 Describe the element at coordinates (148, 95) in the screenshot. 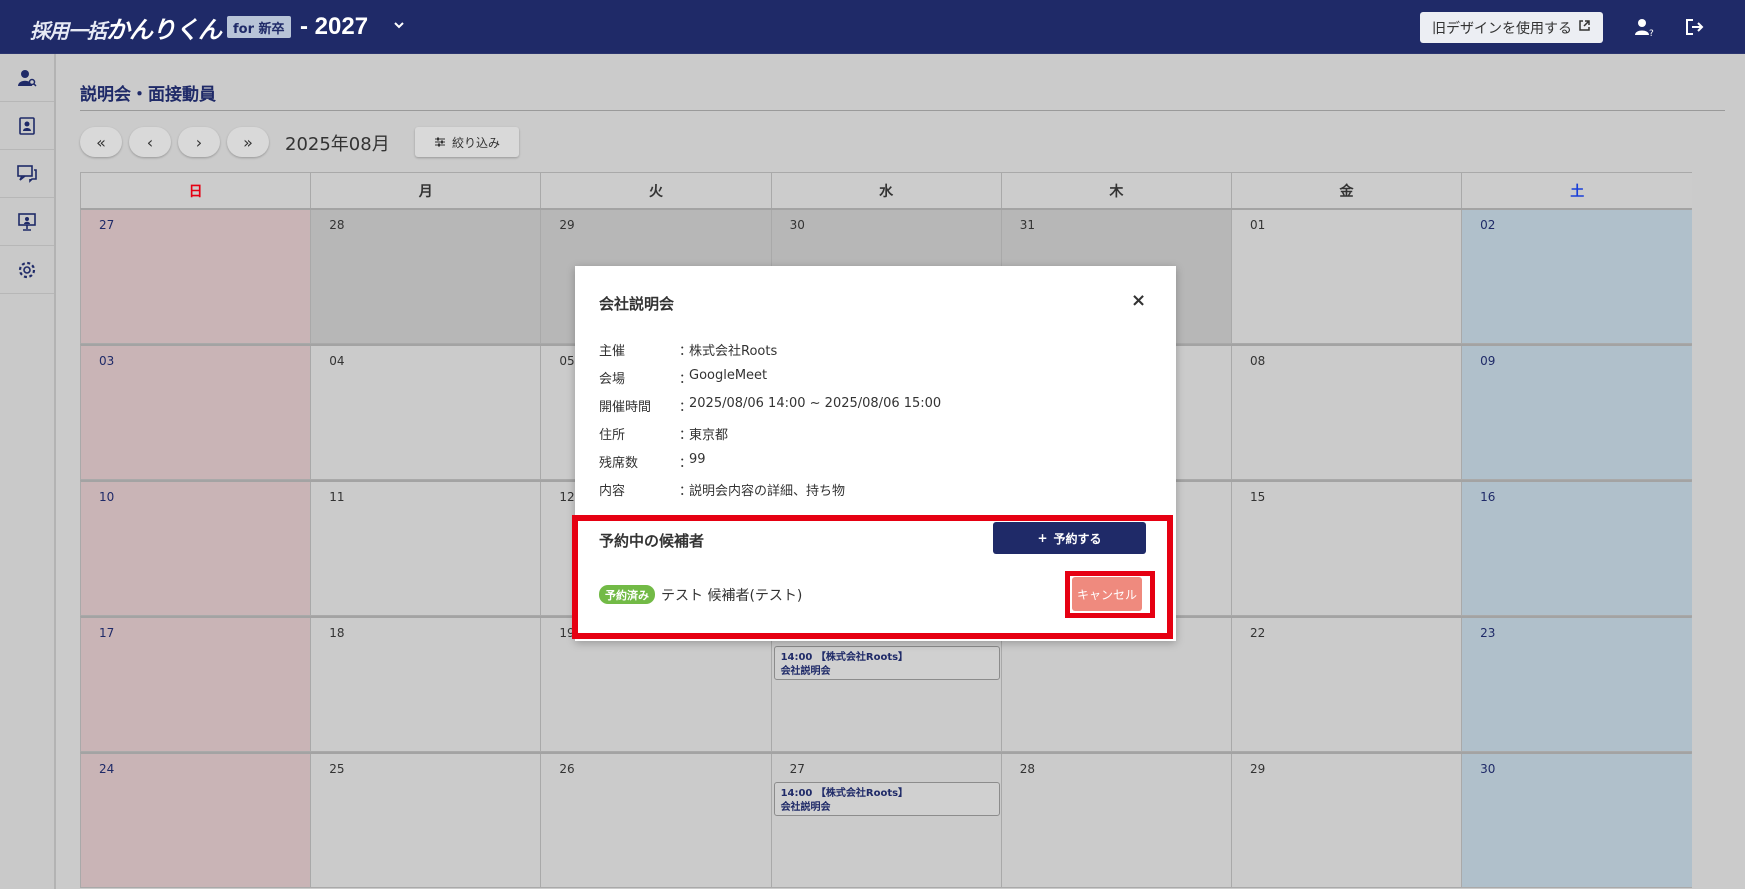

I see `page-title: 説明会・面接動員` at that location.